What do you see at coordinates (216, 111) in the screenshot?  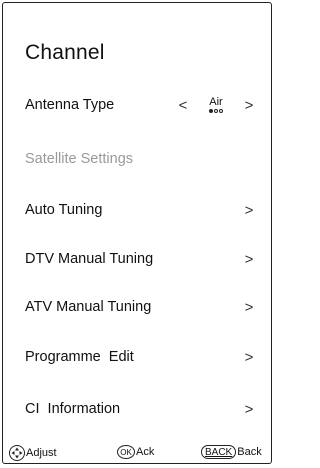 I see `antenna-page-indicator-icon` at bounding box center [216, 111].